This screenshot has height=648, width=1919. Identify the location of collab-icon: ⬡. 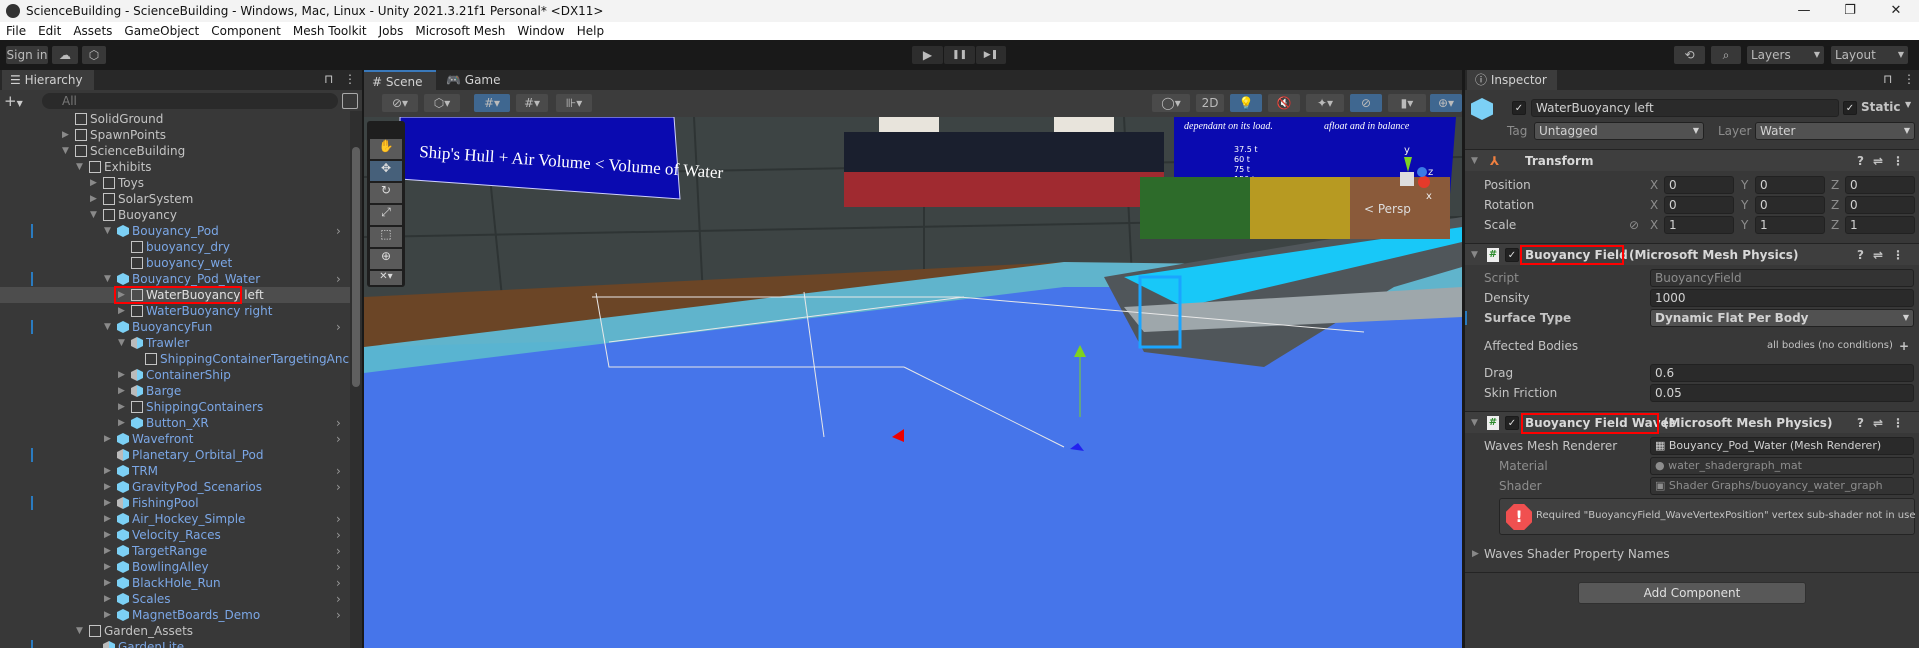
(94, 55).